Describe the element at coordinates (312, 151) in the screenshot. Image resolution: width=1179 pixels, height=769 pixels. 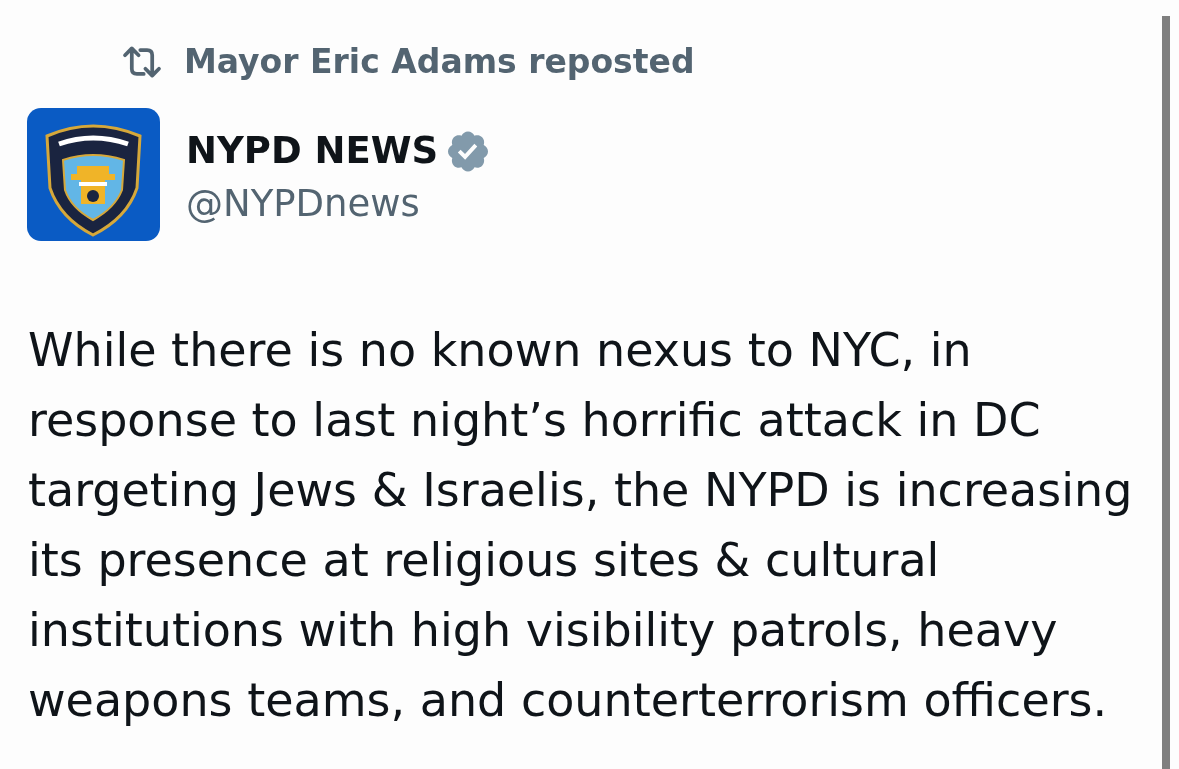
I see `author-name: NYPD NEWS` at that location.